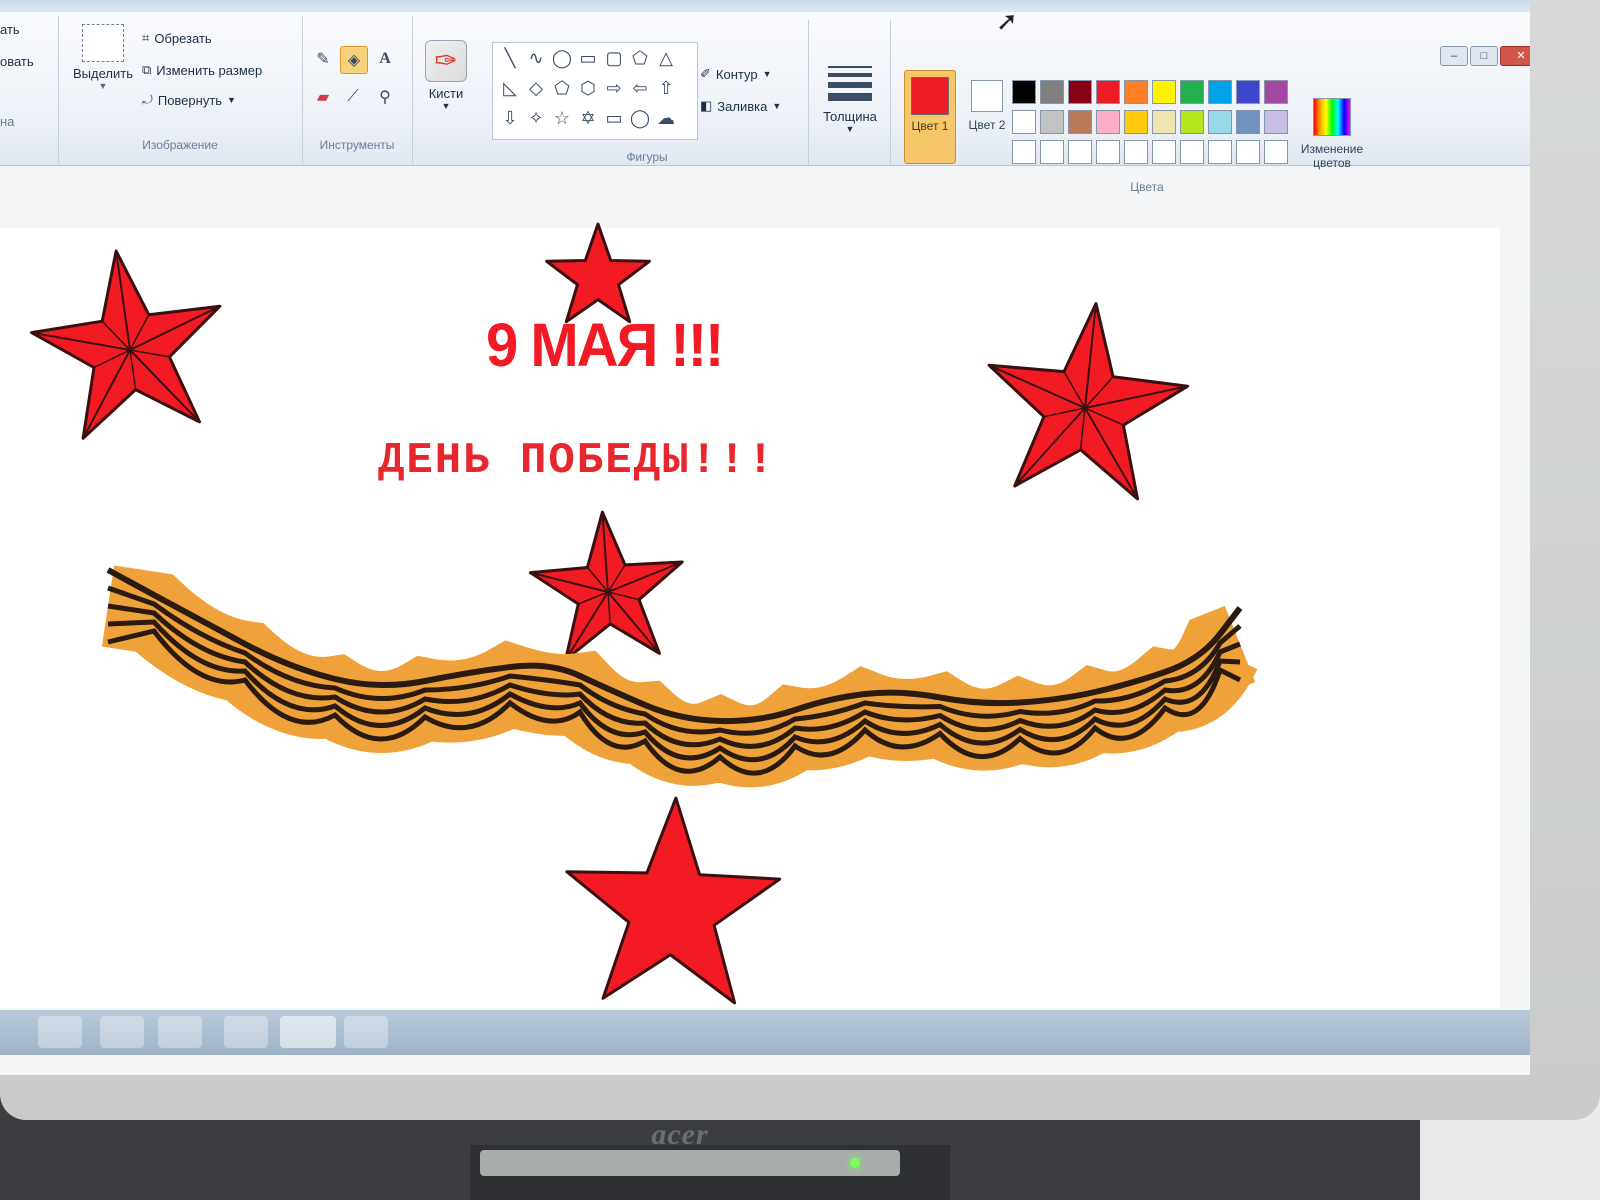  What do you see at coordinates (180, 1032) in the screenshot?
I see `taskbar-item-media` at bounding box center [180, 1032].